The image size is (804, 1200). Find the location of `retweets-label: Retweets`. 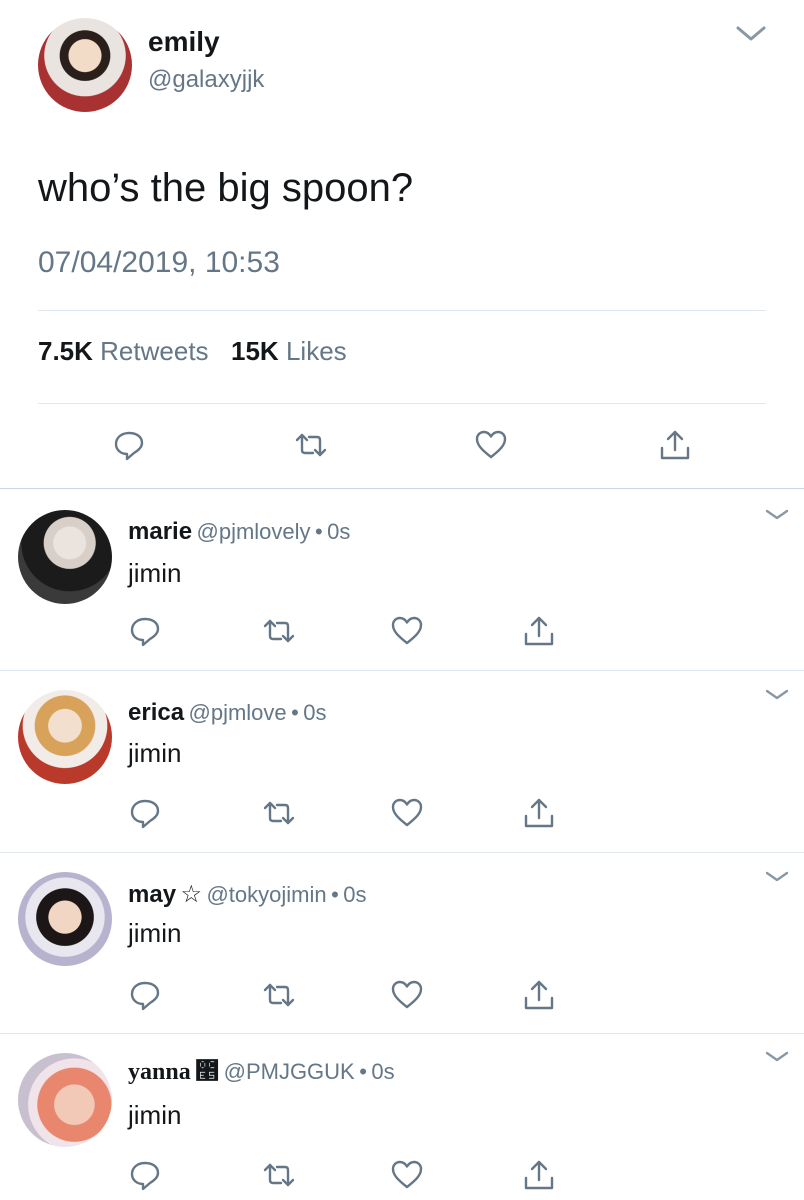

retweets-label: Retweets is located at coordinates (154, 351).